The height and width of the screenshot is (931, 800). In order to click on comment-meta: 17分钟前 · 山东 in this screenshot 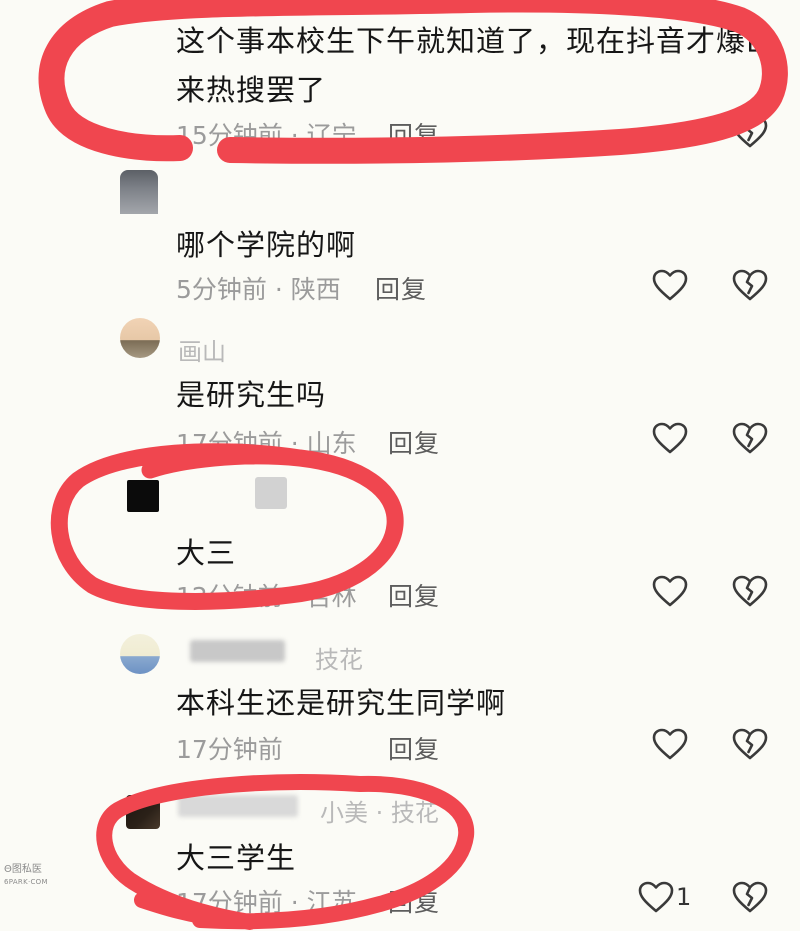, I will do `click(266, 443)`.